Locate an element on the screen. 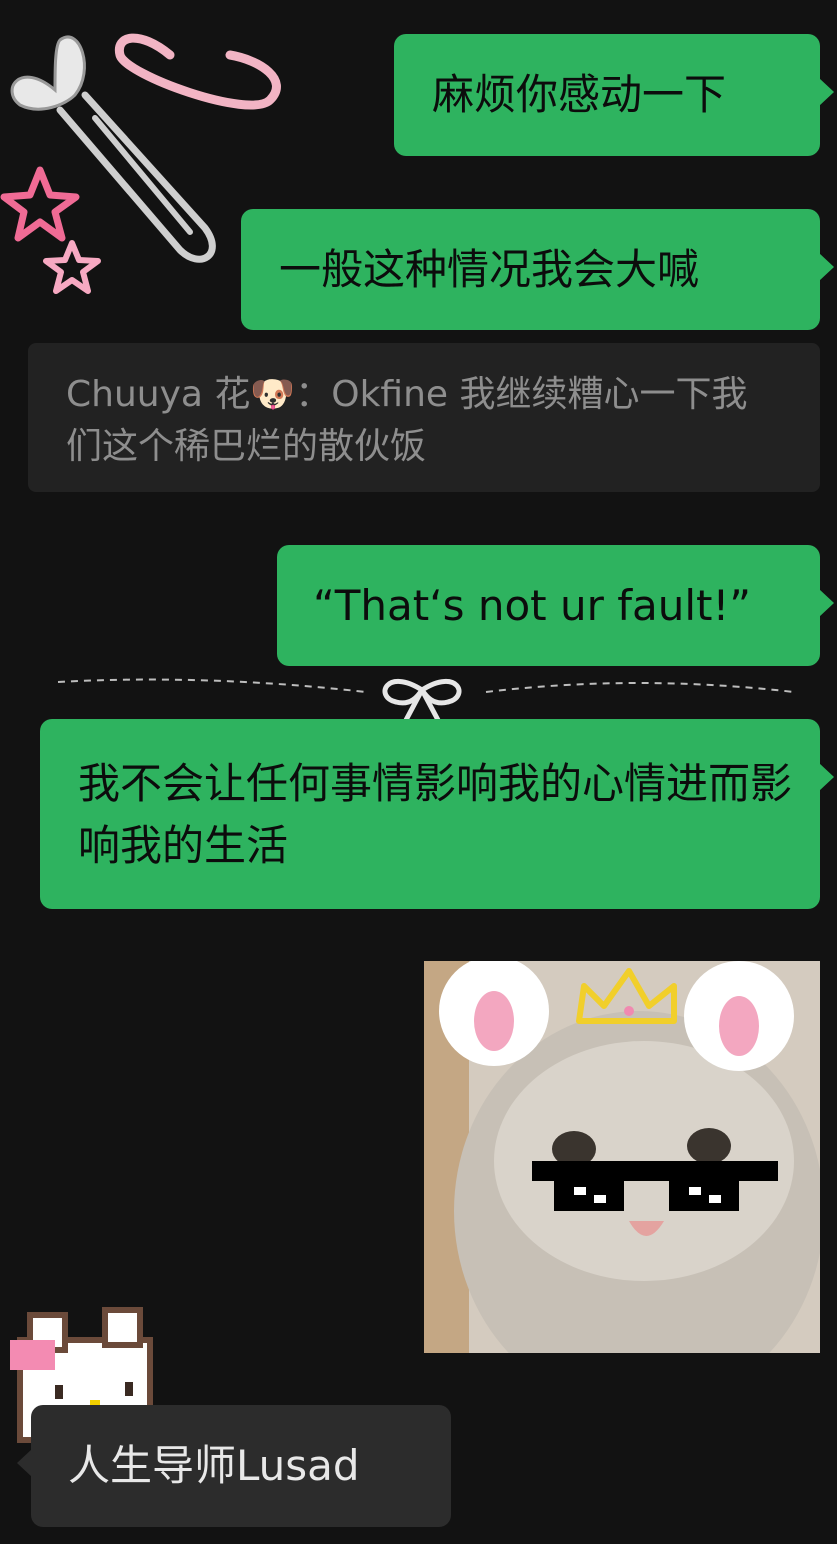 Image resolution: width=837 pixels, height=1544 pixels. message-bubble-1: 麻烦你感动一下 is located at coordinates (614, 95).